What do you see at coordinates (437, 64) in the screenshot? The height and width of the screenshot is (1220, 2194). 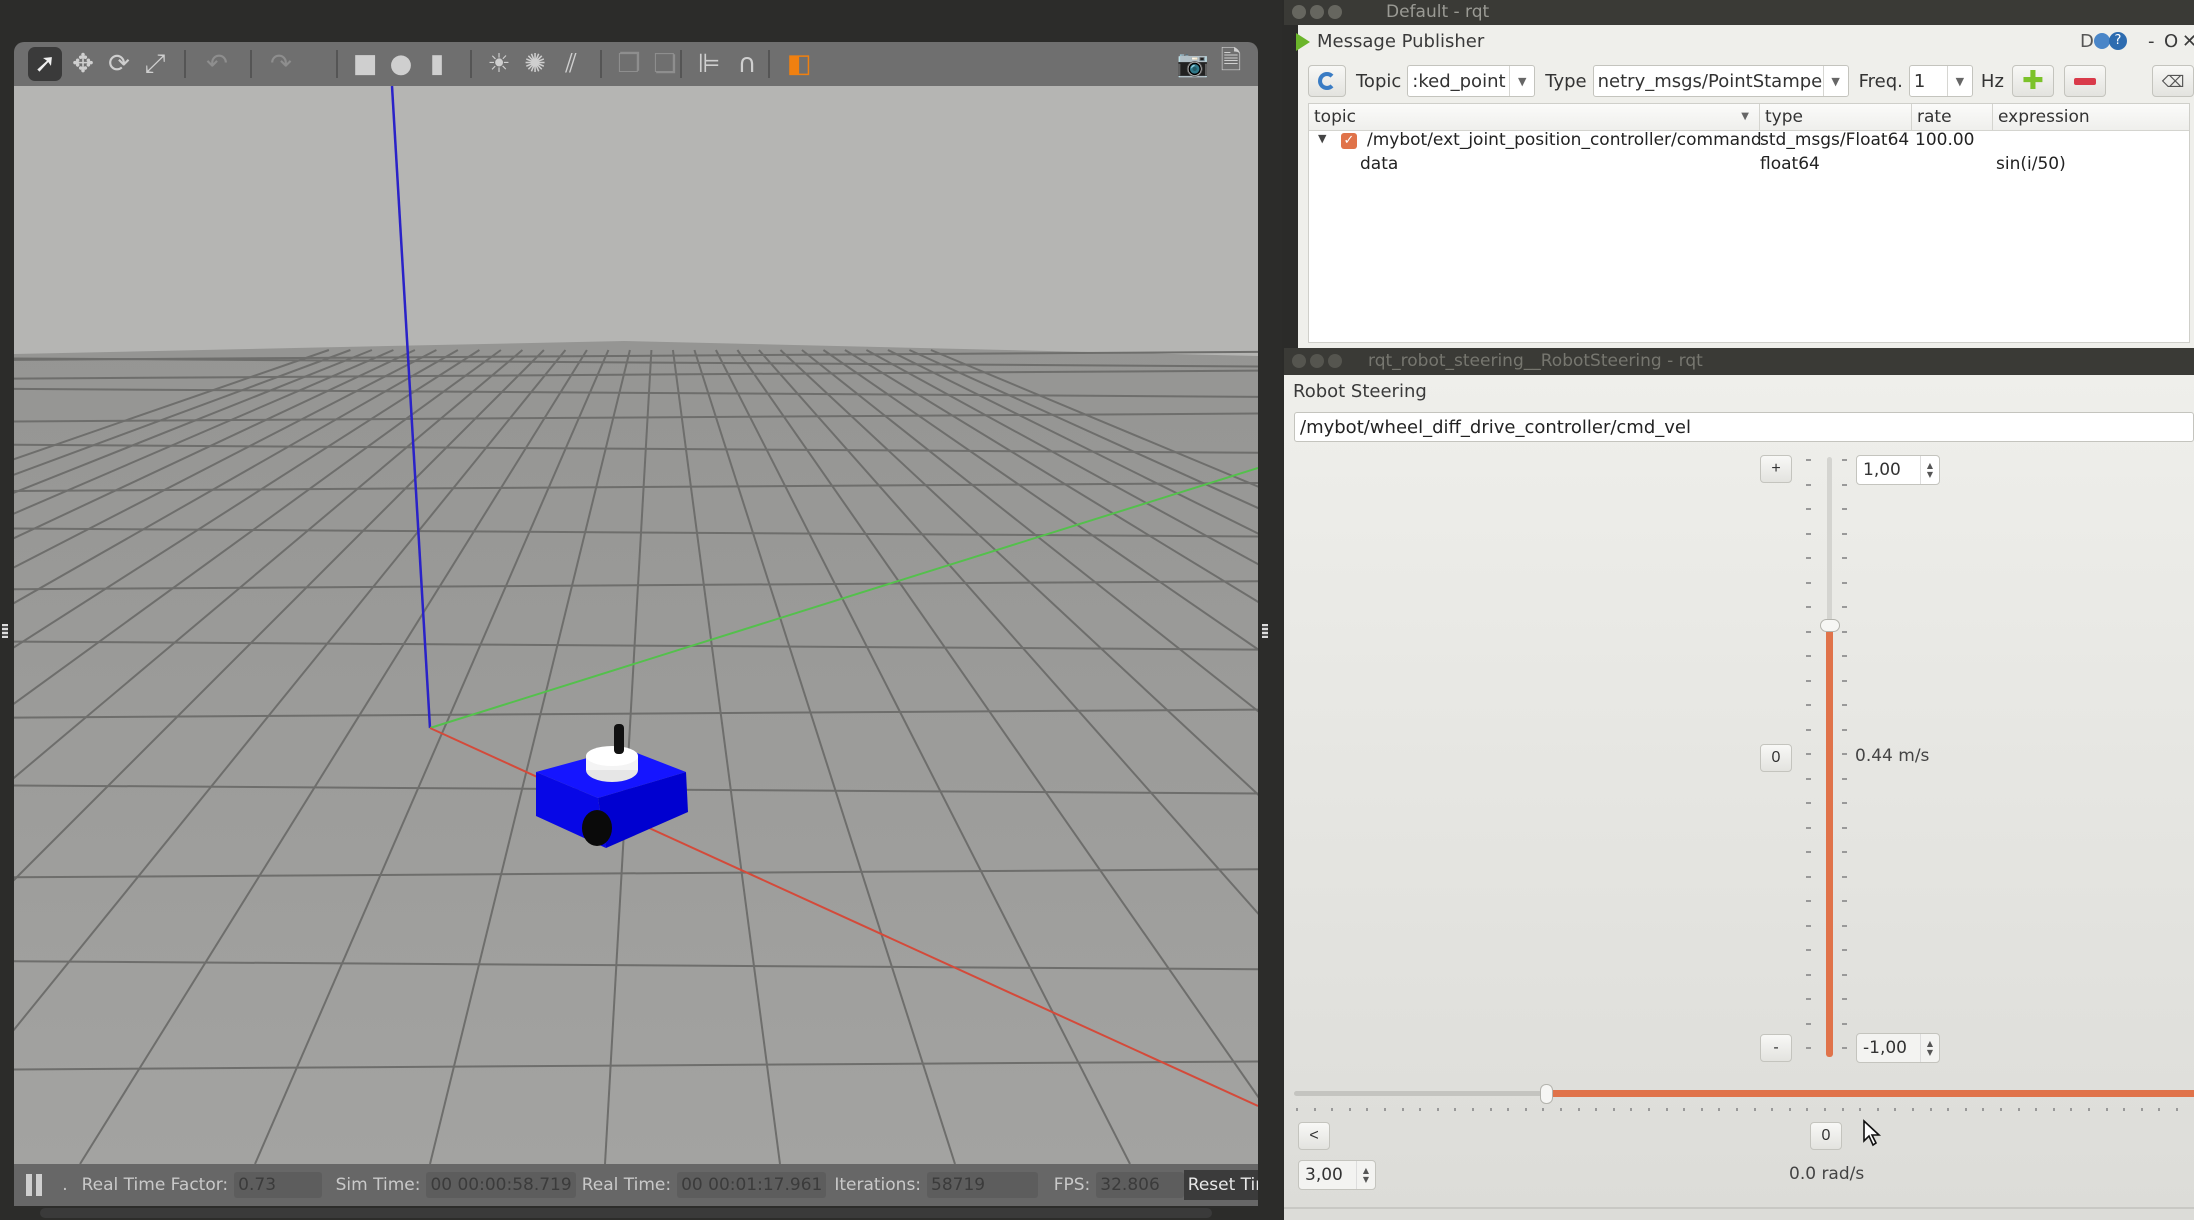 I see `cylinder-shape-button: ▮` at bounding box center [437, 64].